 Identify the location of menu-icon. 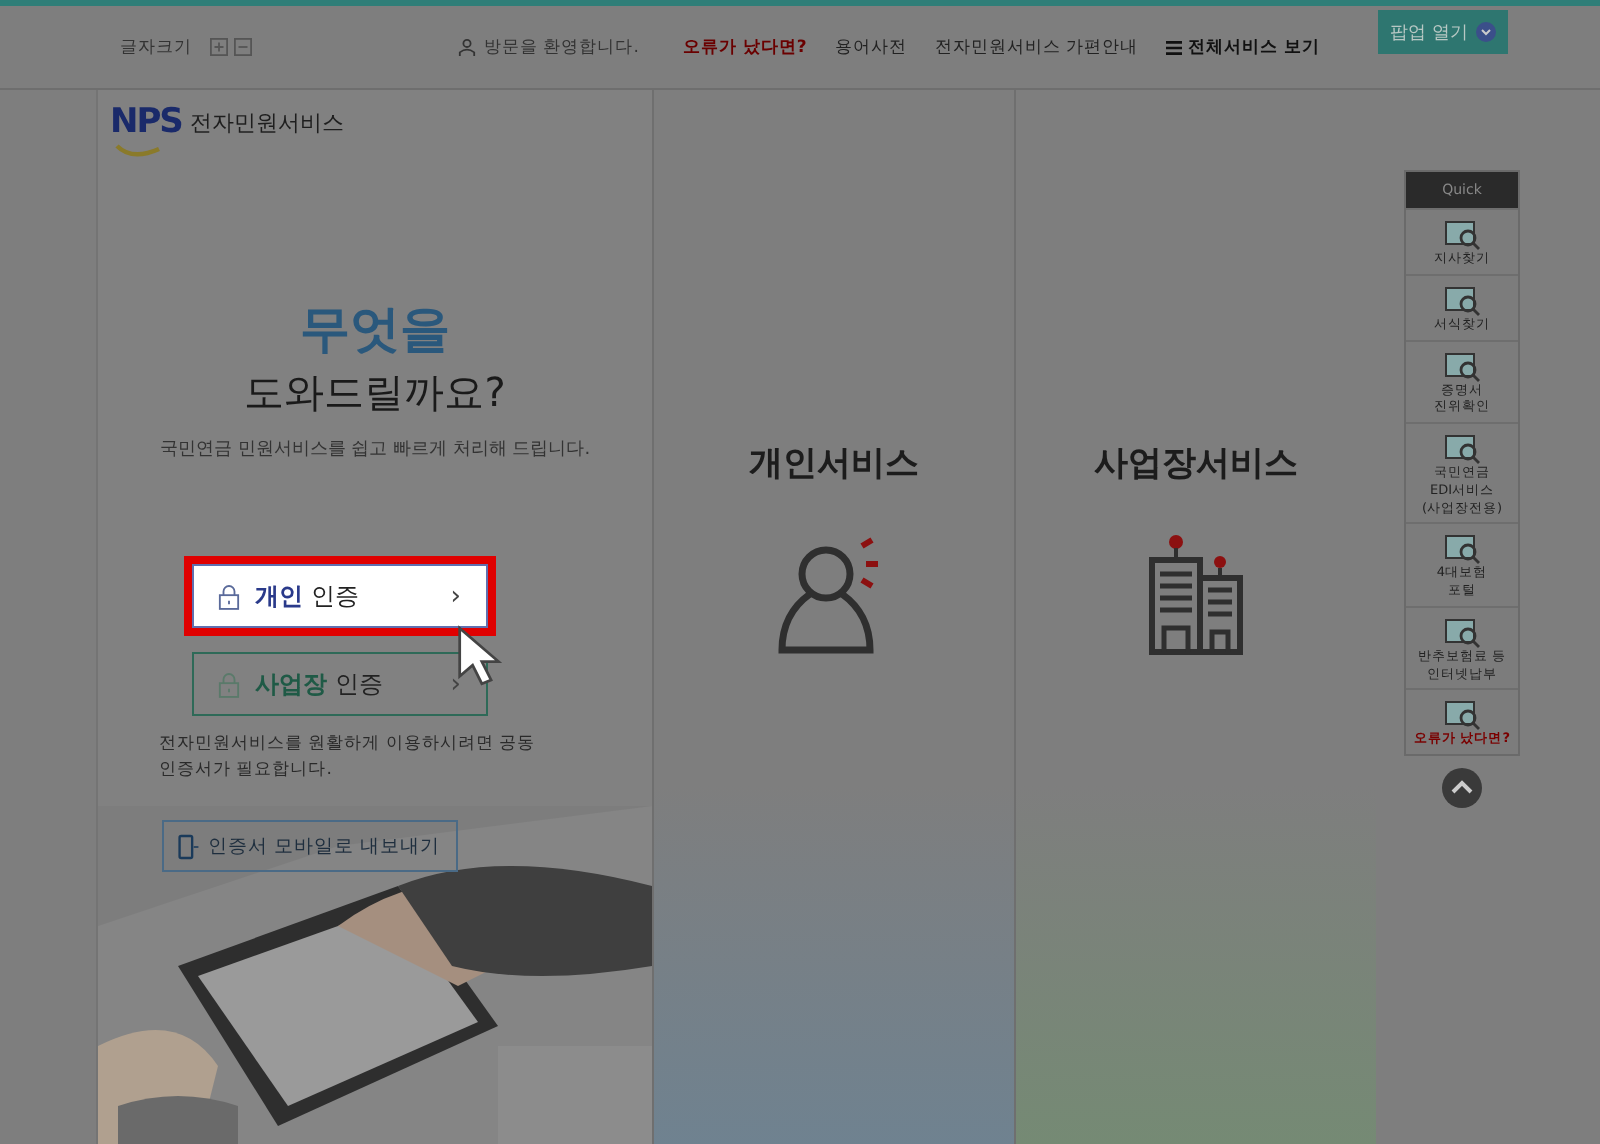
(1174, 47).